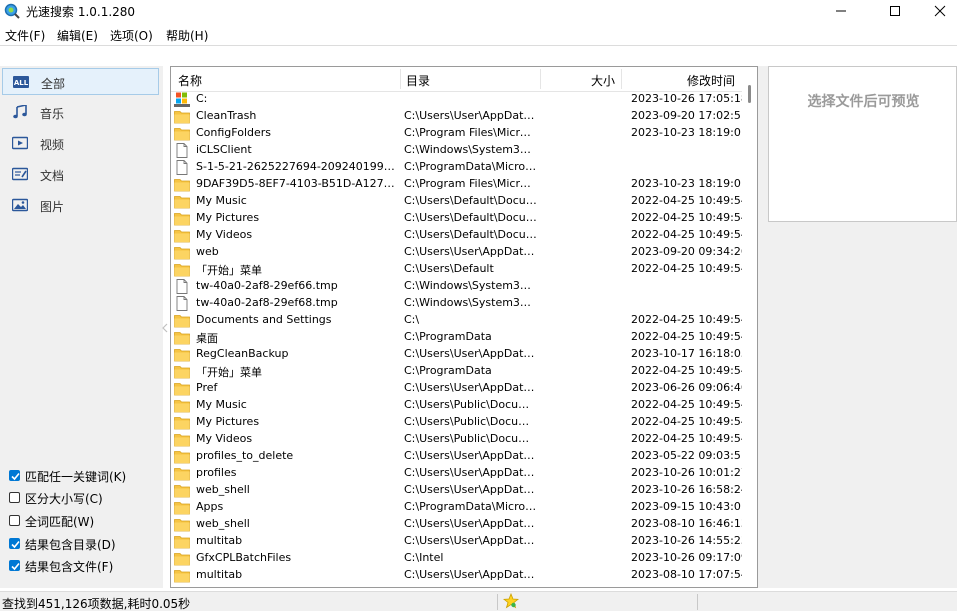  What do you see at coordinates (52, 114) in the screenshot?
I see `category-label: 音乐` at bounding box center [52, 114].